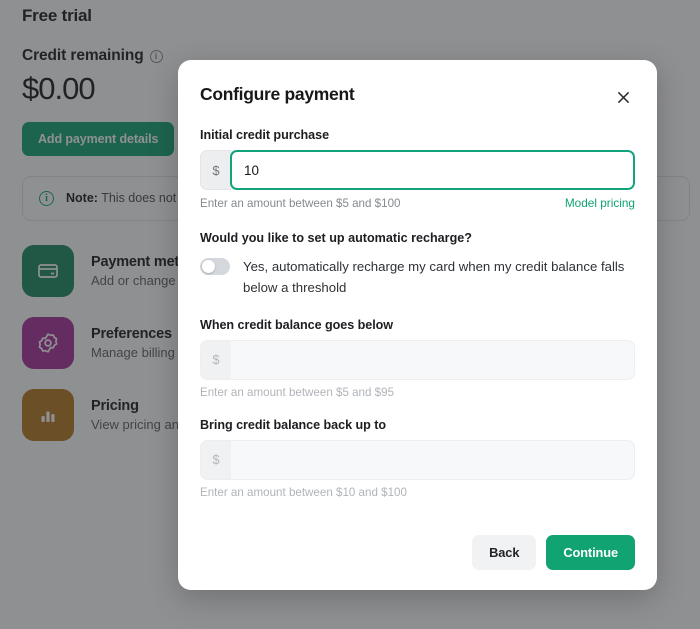 The width and height of the screenshot is (700, 629). Describe the element at coordinates (417, 492) in the screenshot. I see `topup-help-row: Enter an amount between $10 and $100` at that location.